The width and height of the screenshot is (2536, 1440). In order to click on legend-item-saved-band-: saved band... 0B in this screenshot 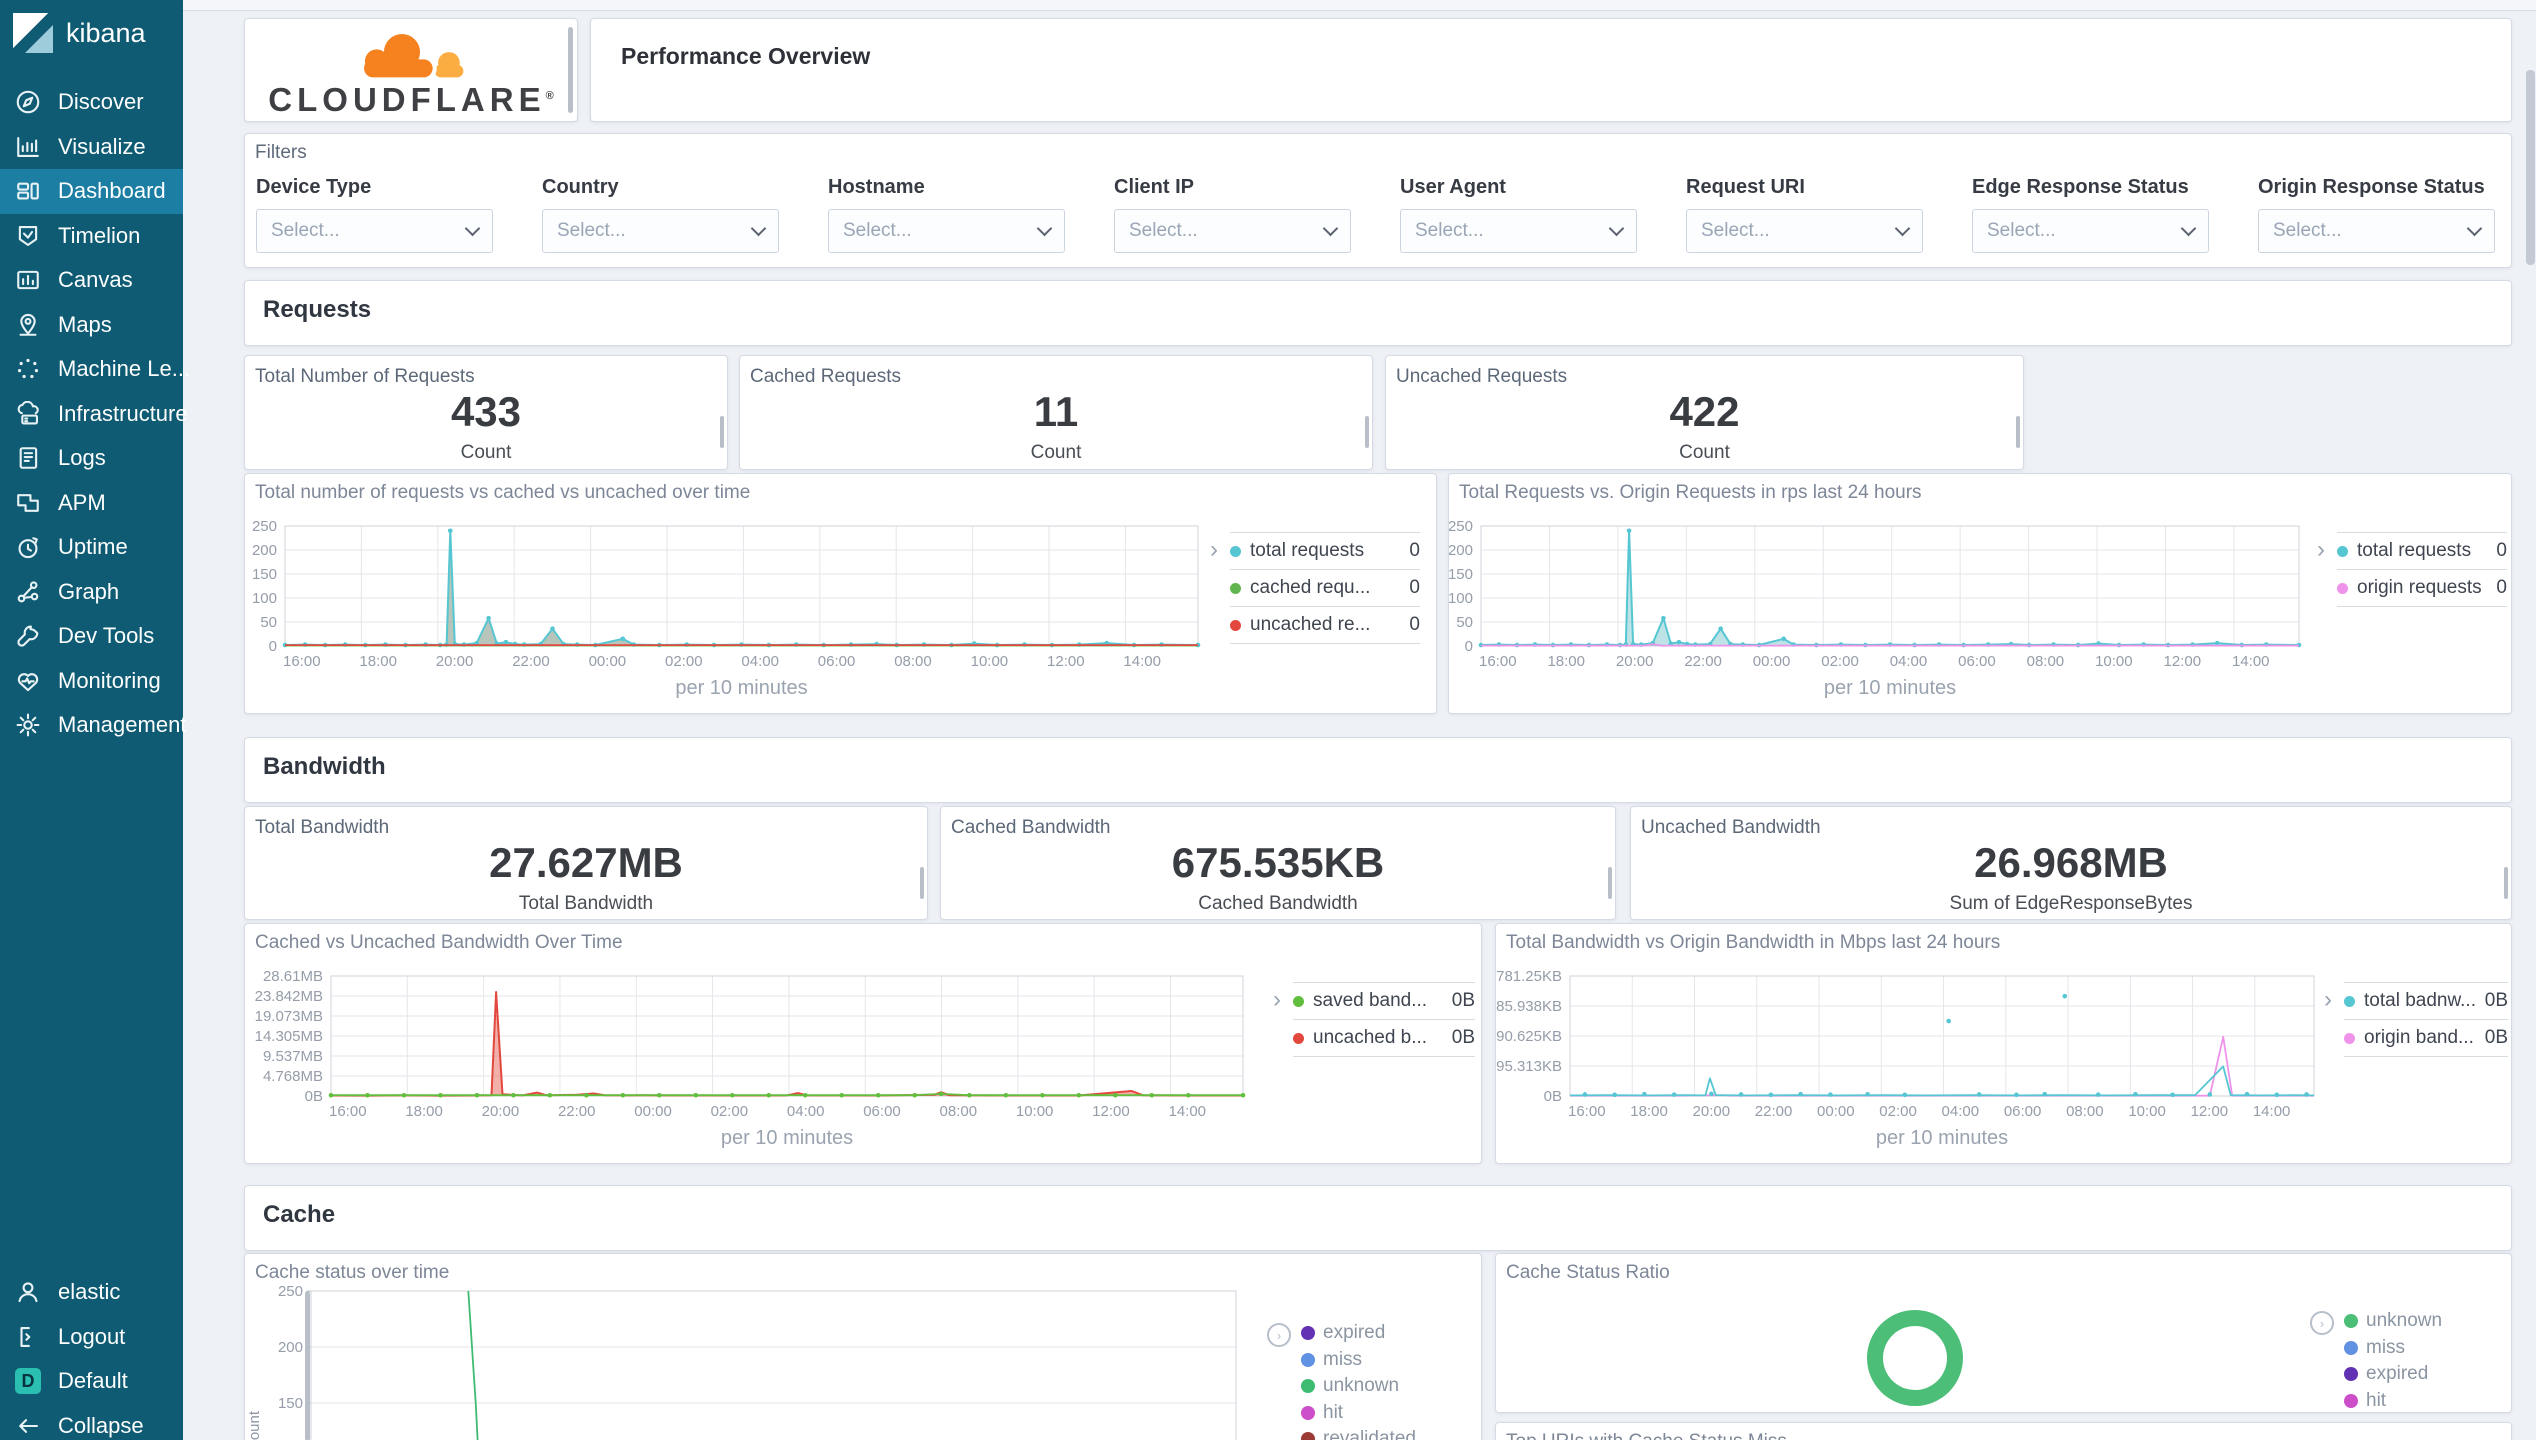, I will do `click(1384, 1001)`.